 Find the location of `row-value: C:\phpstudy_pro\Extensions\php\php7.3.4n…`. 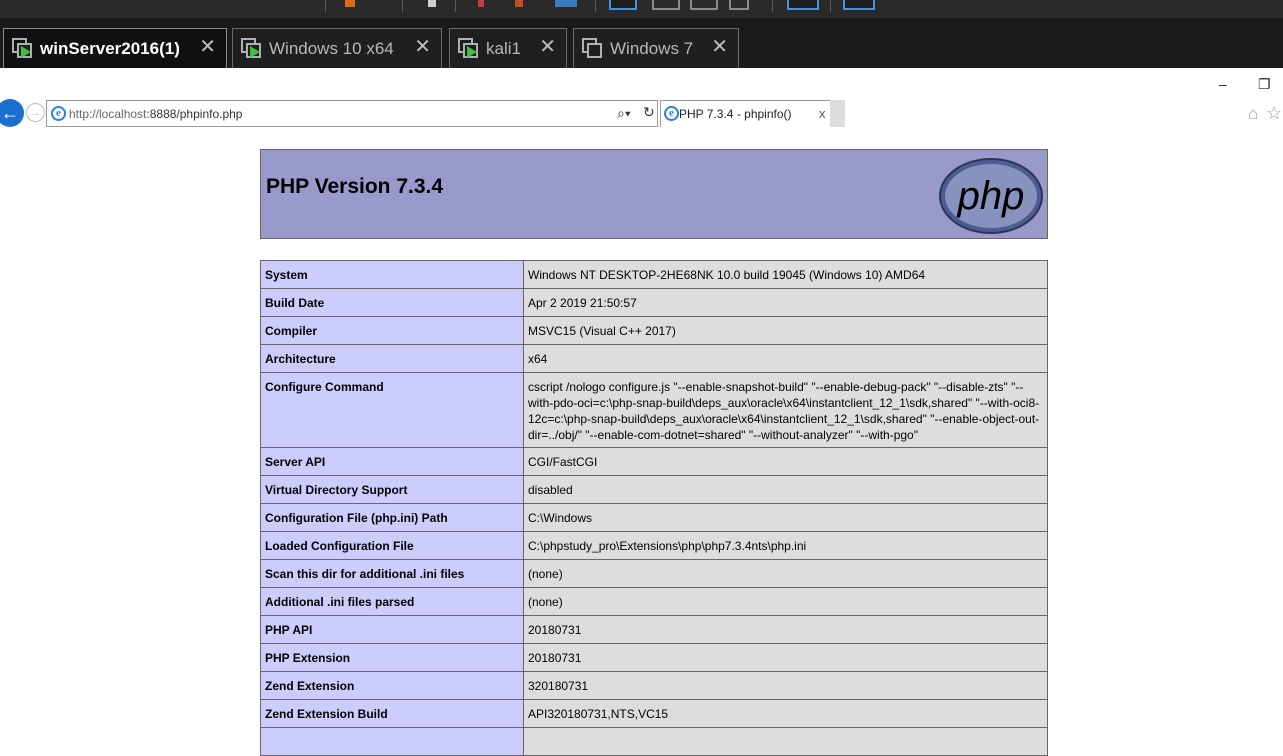

row-value: C:\phpstudy_pro\Extensions\php\php7.3.4n… is located at coordinates (785, 545).